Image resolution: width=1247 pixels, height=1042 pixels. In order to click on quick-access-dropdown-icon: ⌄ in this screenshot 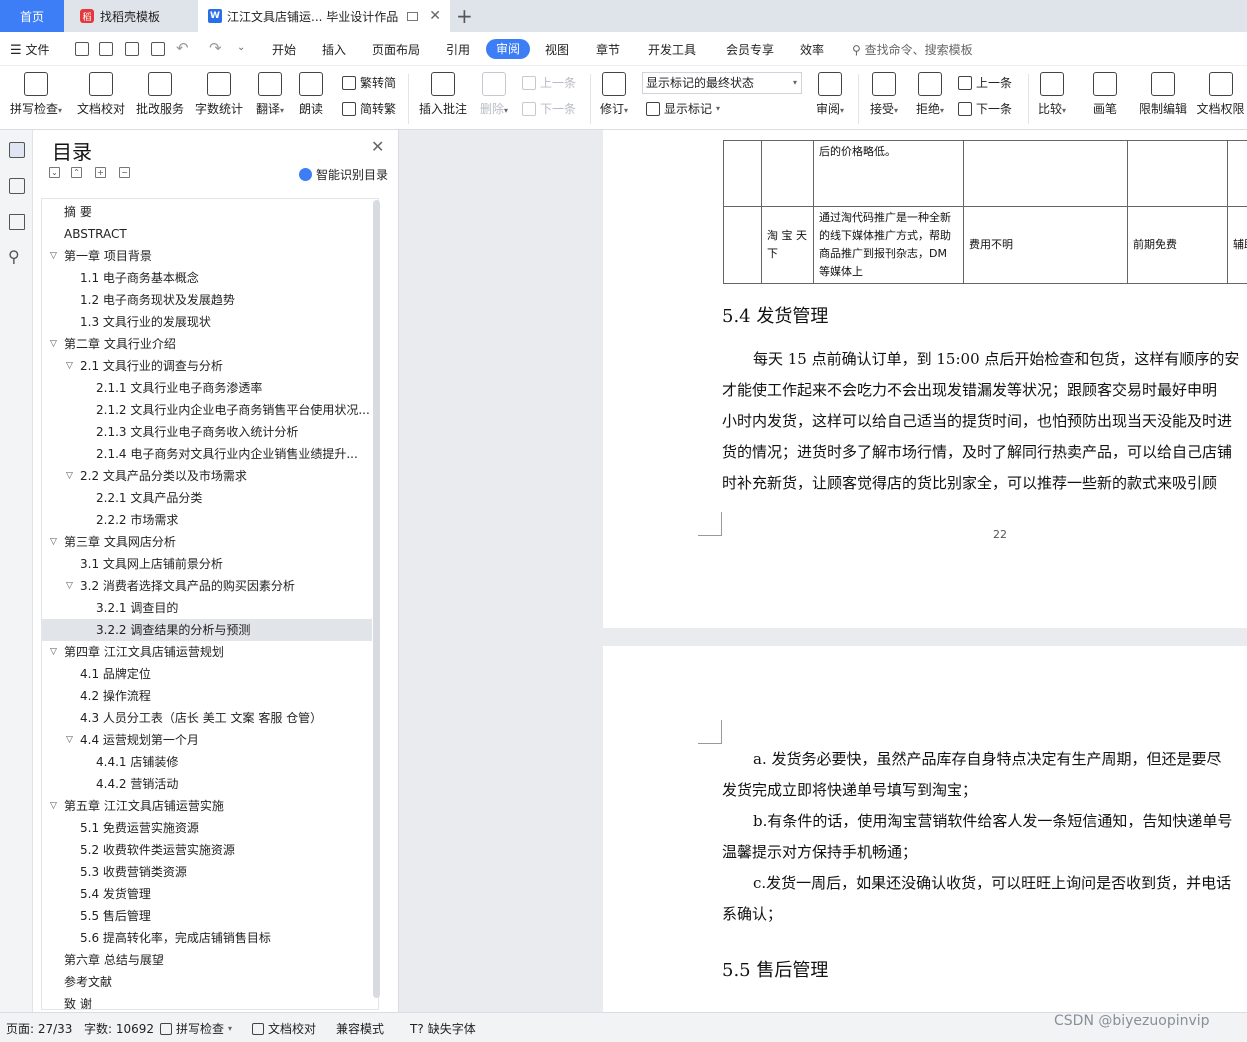, I will do `click(241, 47)`.